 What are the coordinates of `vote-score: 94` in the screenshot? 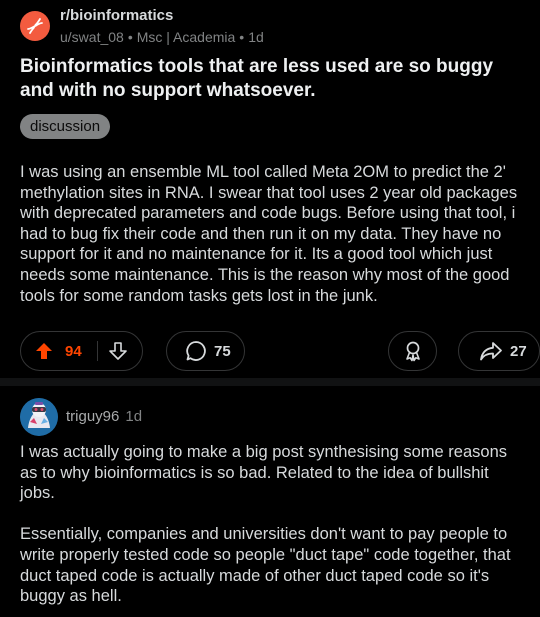 It's located at (73, 351).